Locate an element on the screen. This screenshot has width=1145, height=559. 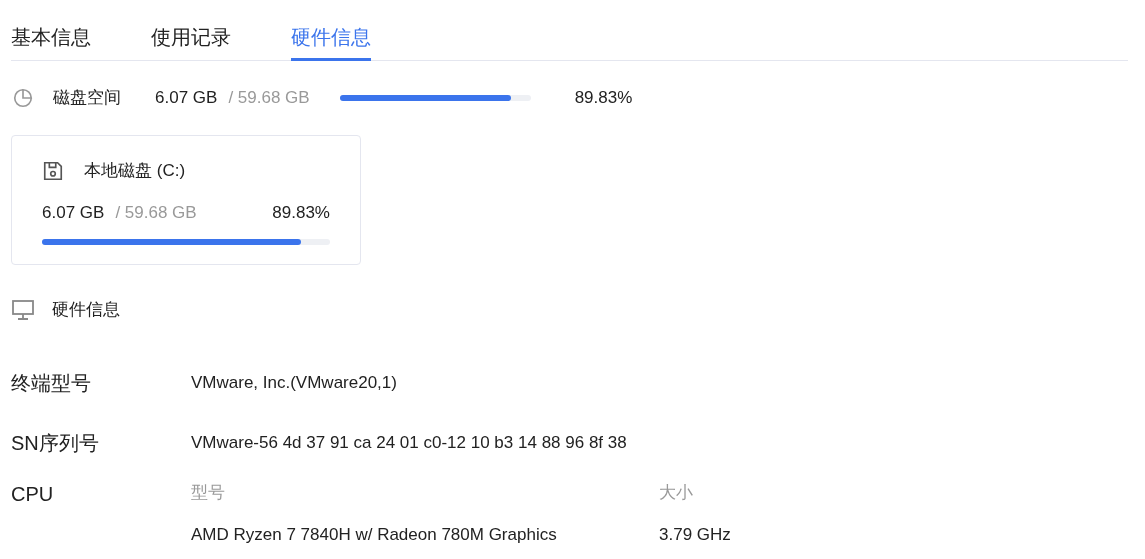
field-value: VMware, Inc.(VMware20,1) is located at coordinates (294, 382).